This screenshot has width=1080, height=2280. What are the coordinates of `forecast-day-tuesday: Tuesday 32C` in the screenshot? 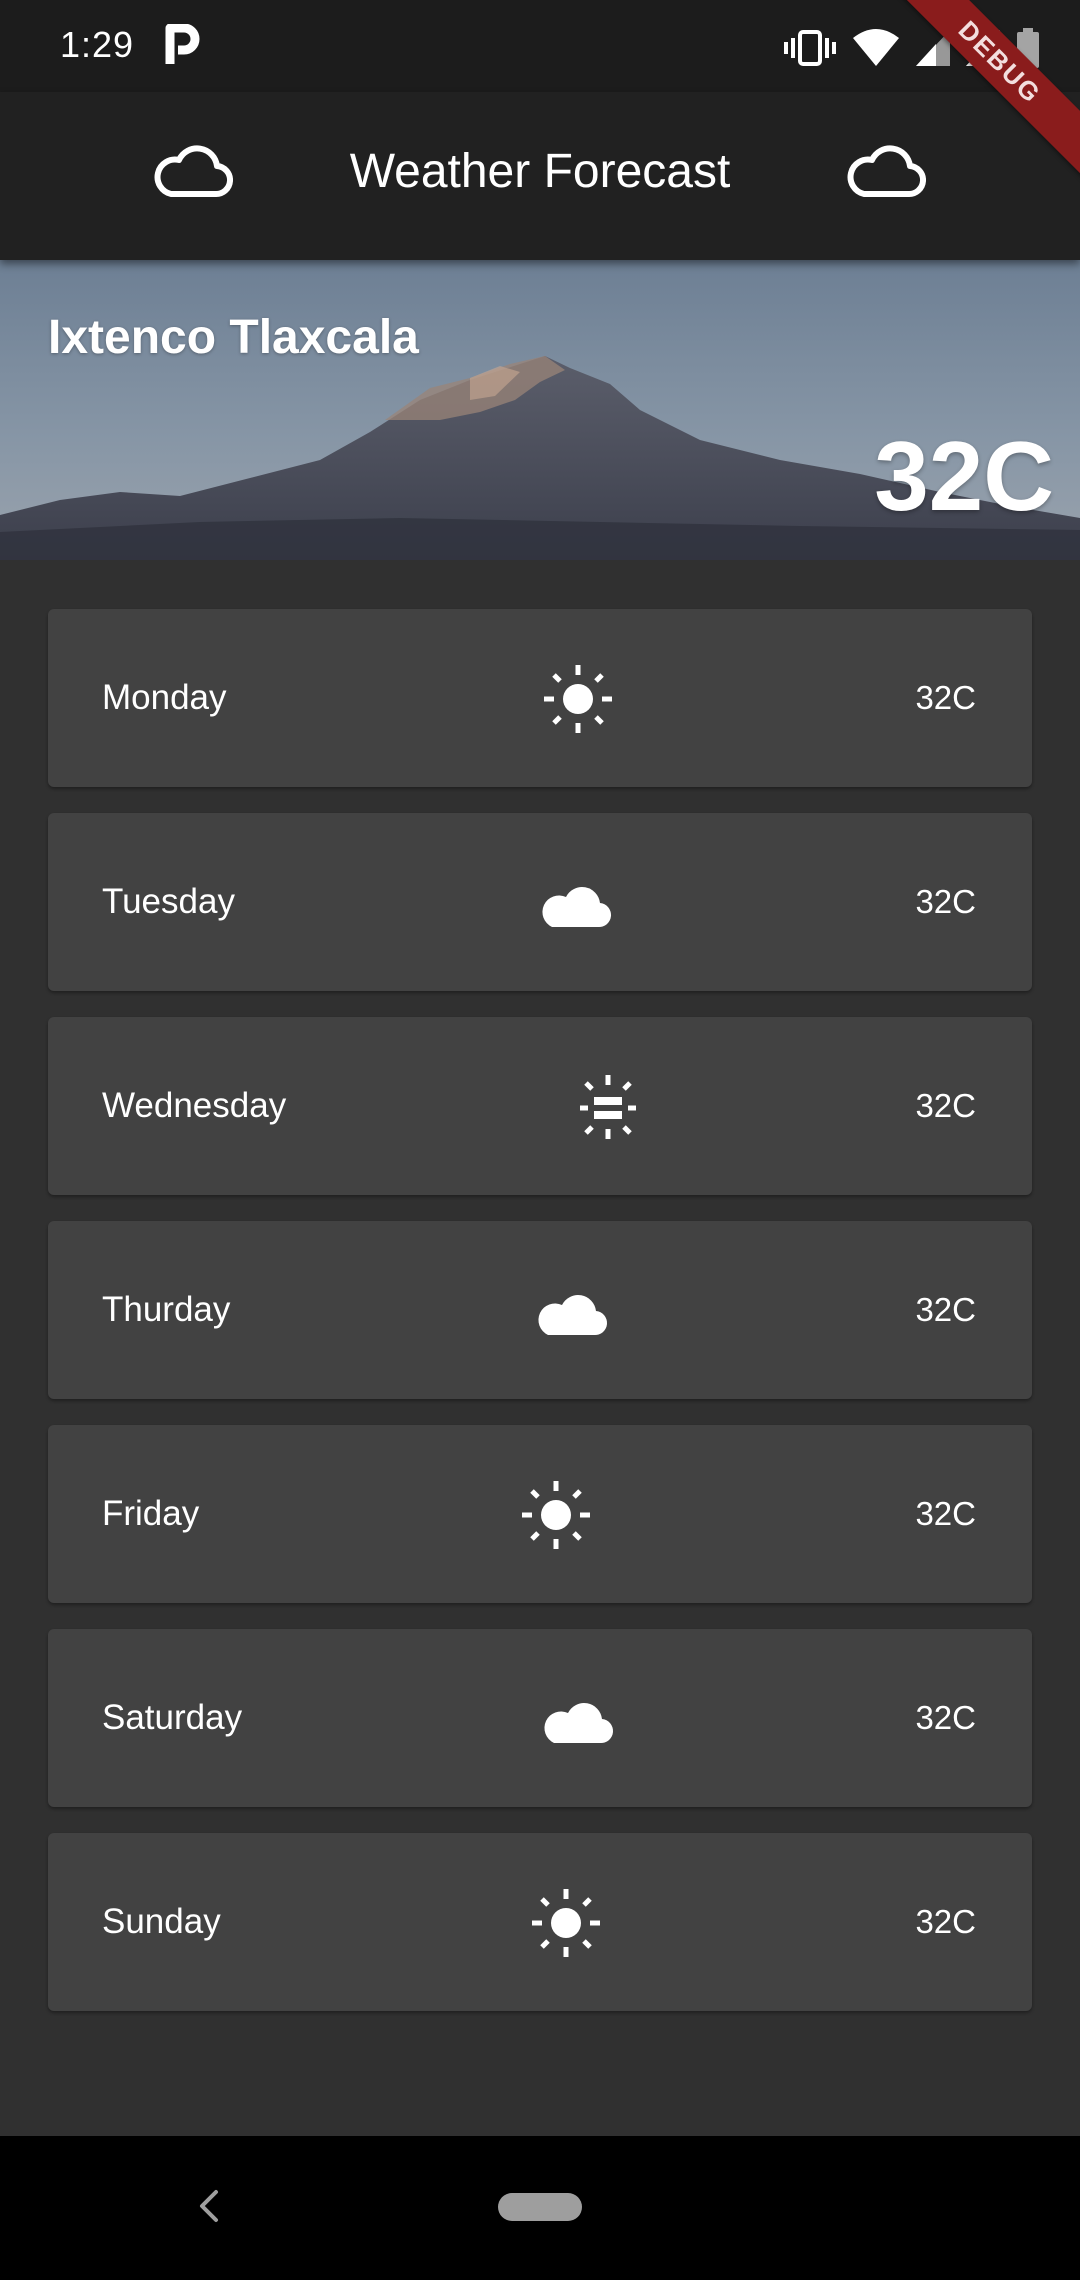 It's located at (540, 902).